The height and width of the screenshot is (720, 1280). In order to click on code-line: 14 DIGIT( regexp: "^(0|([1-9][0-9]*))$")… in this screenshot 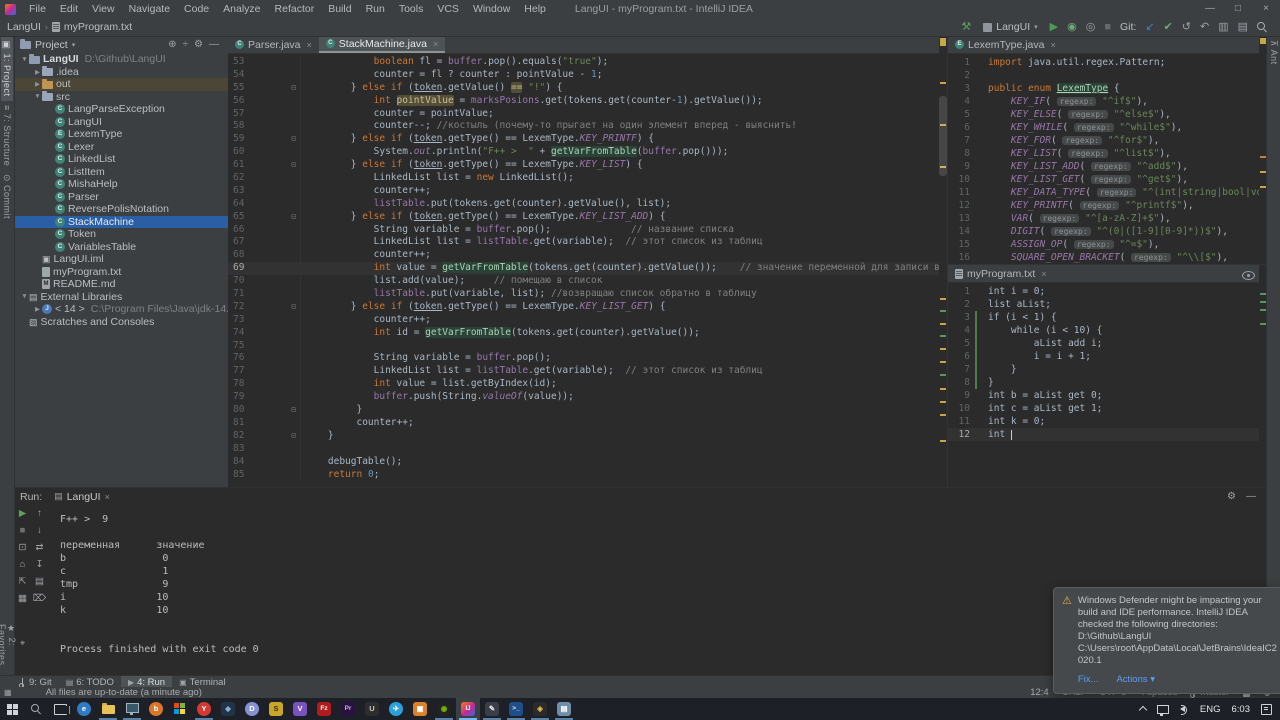, I will do `click(1107, 231)`.